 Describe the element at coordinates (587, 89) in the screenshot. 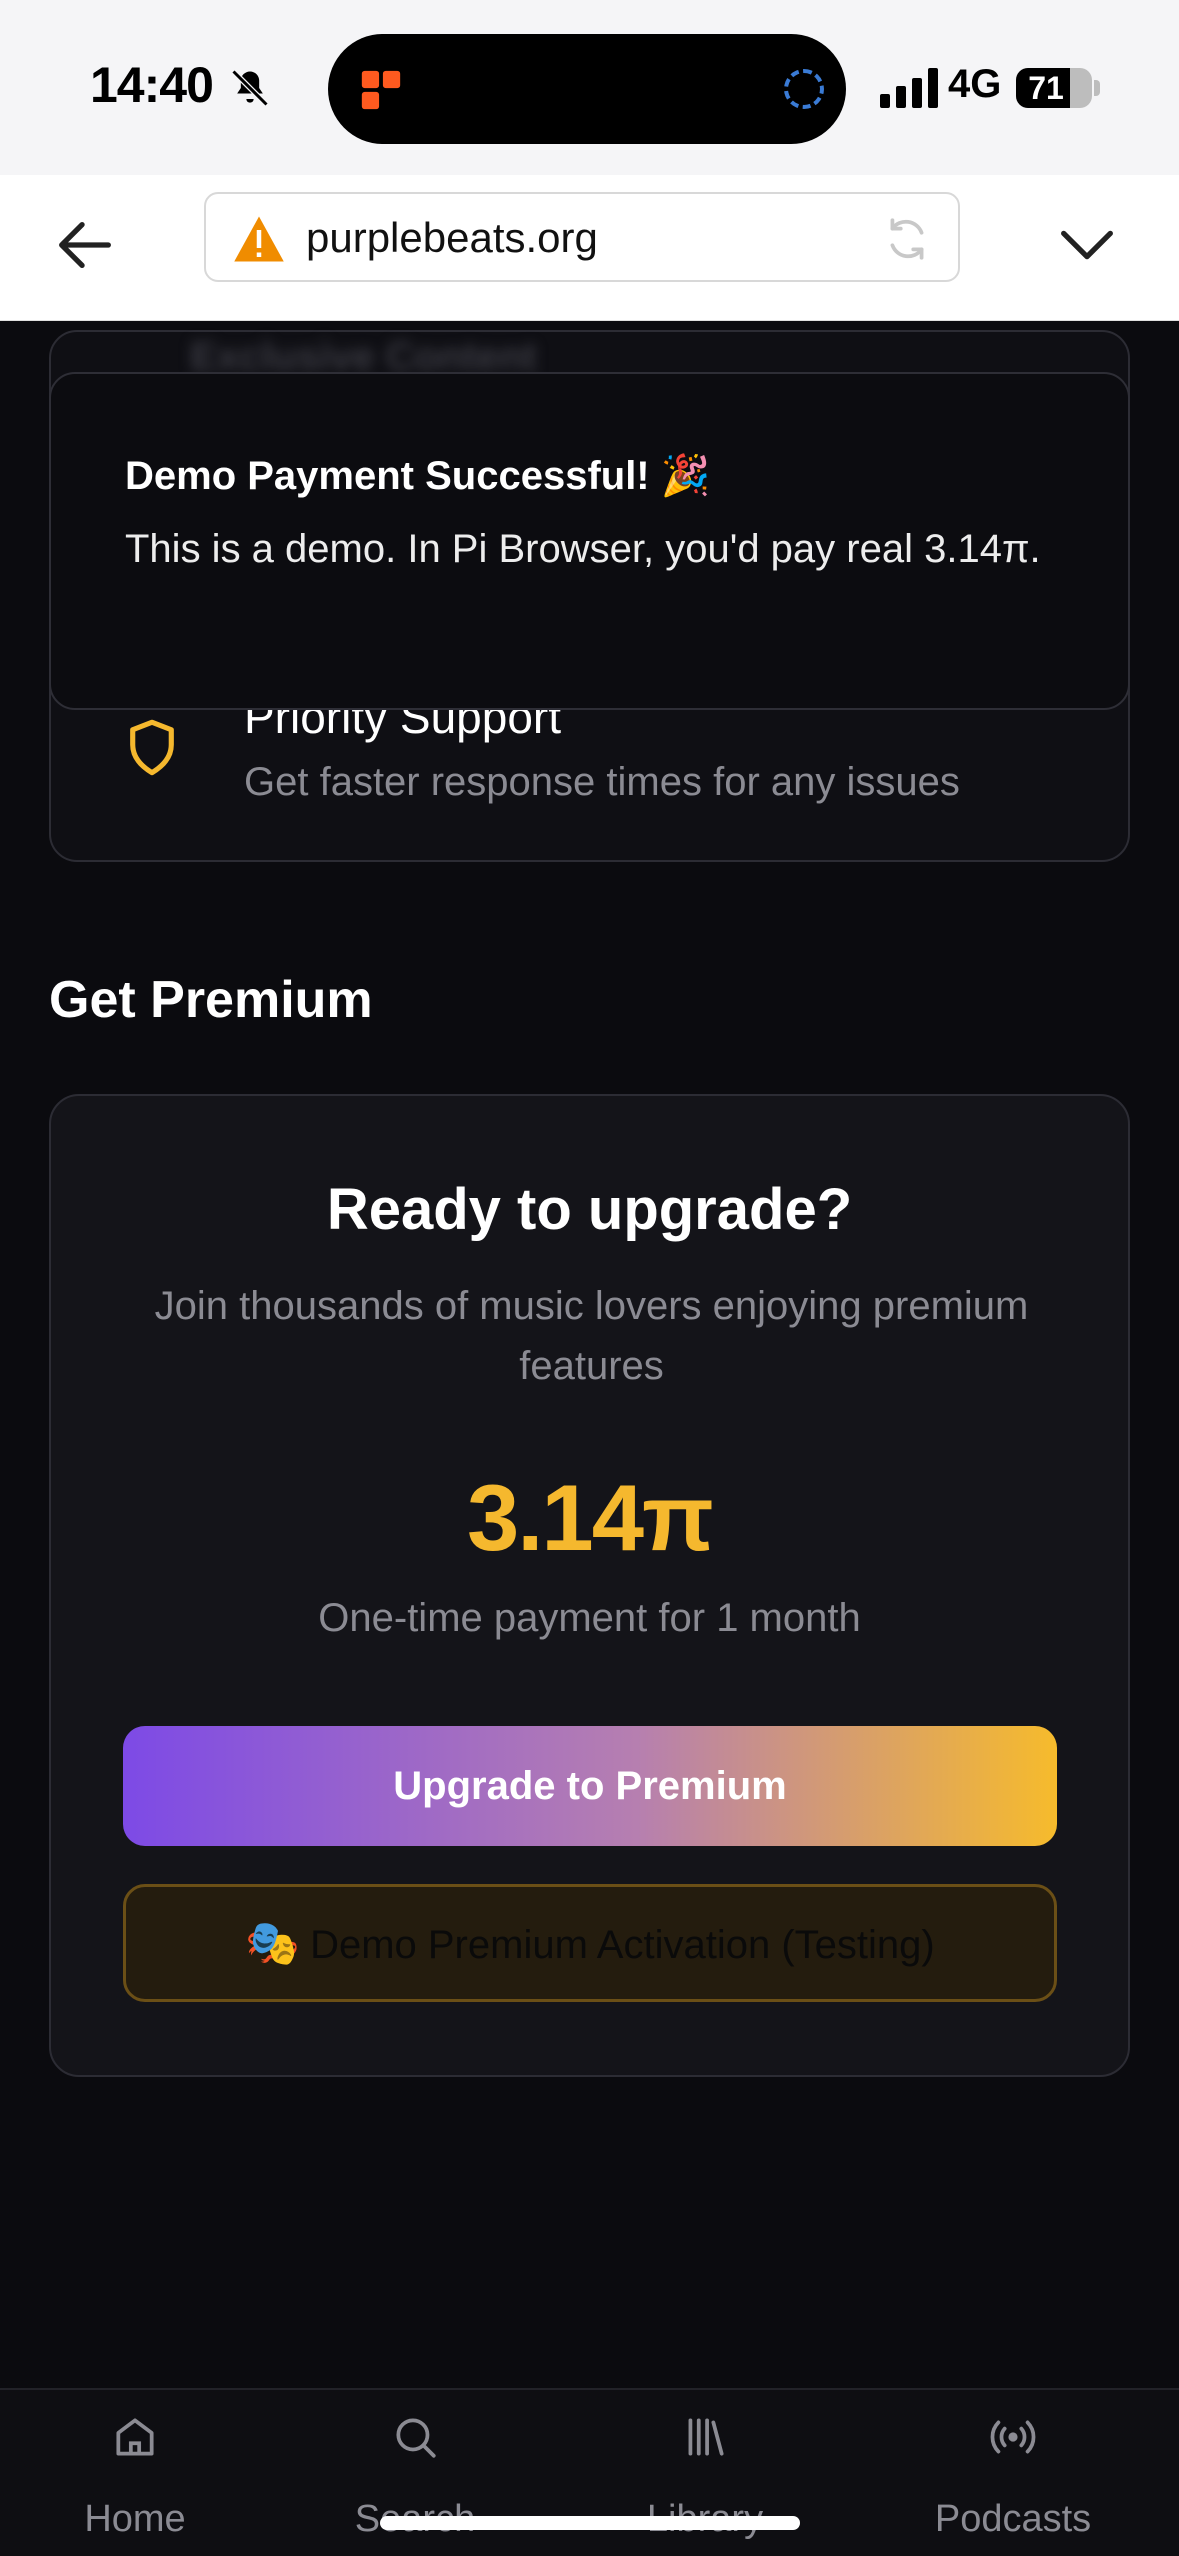

I see `dynamic-island` at that location.